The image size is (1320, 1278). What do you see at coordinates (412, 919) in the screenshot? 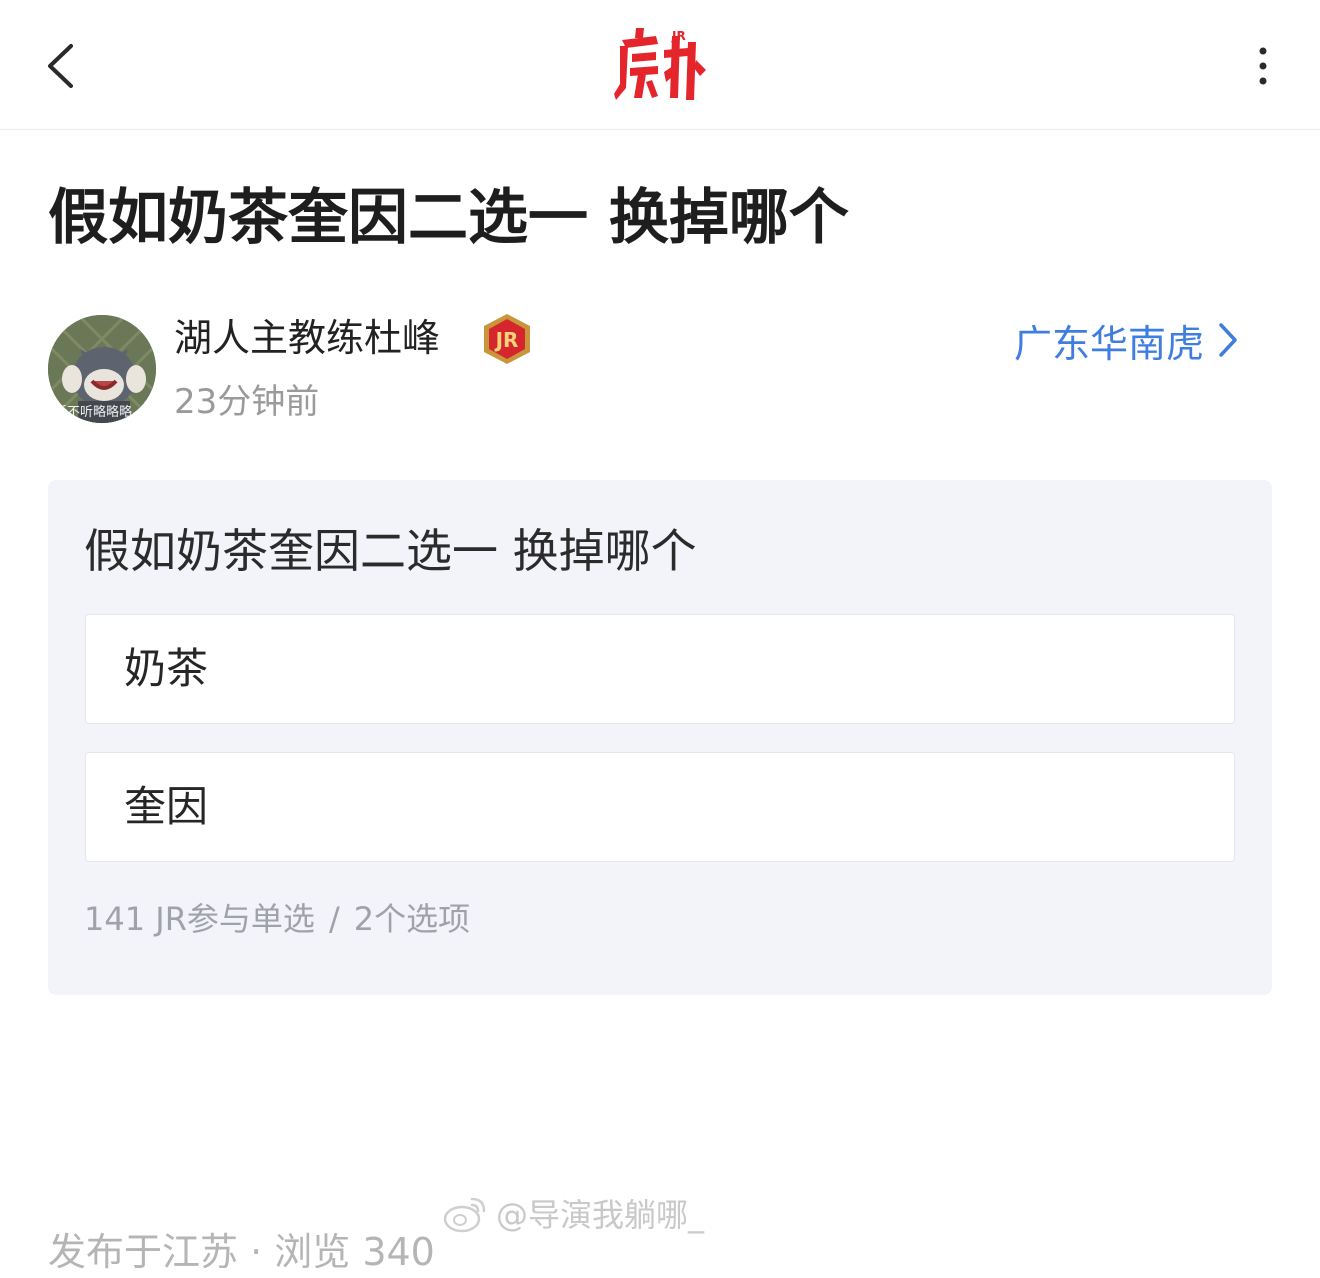
I see `poll-option-count: 2个选项` at bounding box center [412, 919].